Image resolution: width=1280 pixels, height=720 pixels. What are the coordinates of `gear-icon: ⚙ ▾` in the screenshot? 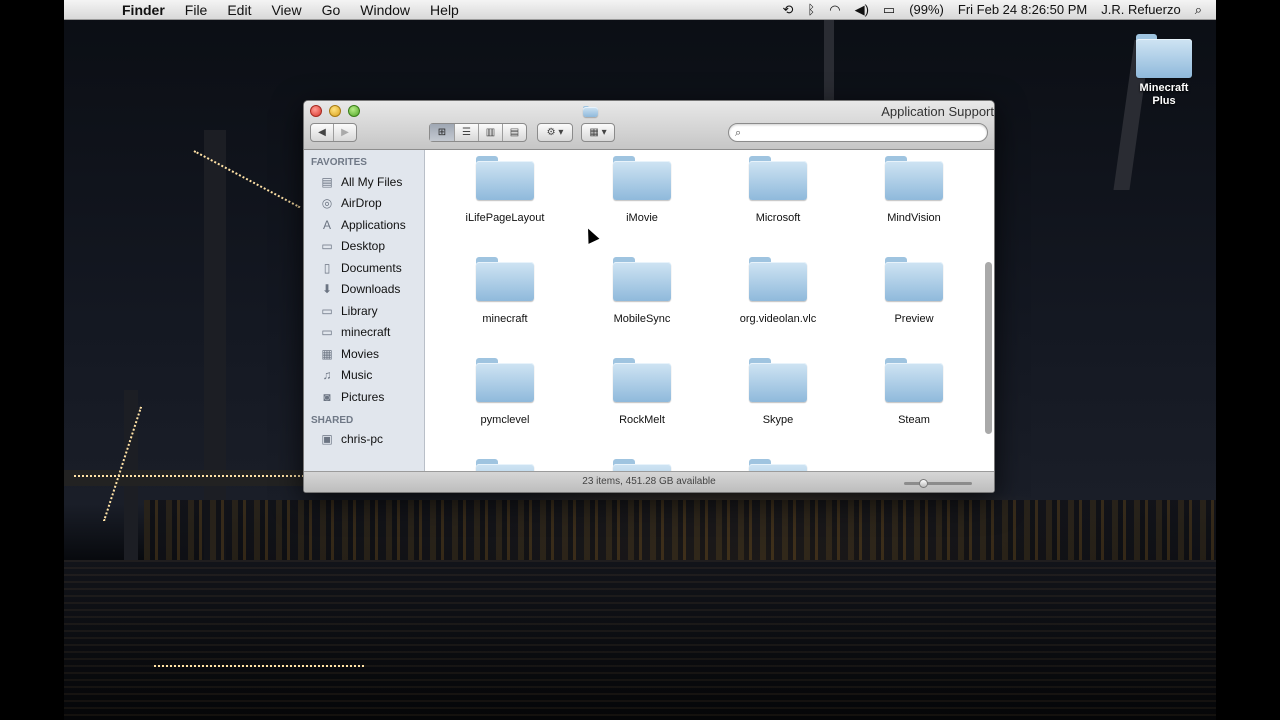 It's located at (555, 132).